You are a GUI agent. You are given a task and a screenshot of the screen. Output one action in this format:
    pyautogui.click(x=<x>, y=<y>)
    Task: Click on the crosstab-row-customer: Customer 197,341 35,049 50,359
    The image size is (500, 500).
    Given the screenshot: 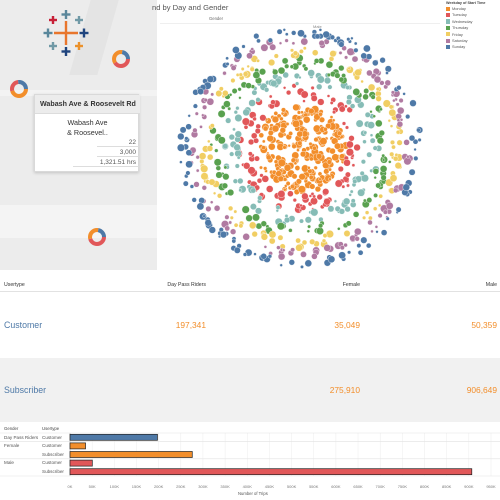 What is the action you would take?
    pyautogui.click(x=250, y=325)
    